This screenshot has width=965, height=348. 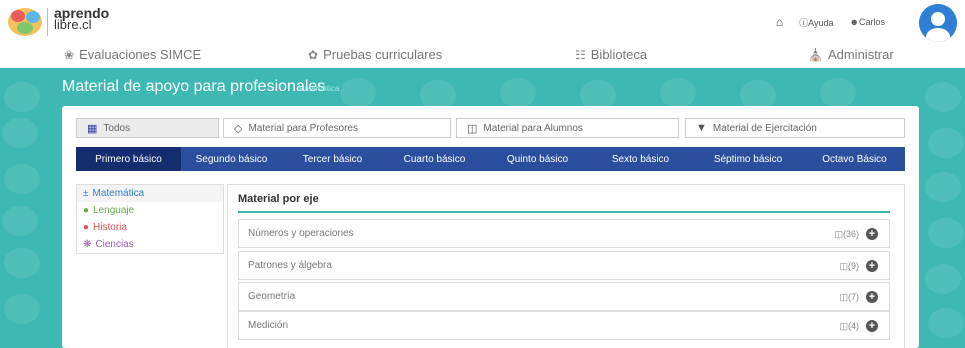 What do you see at coordinates (150, 227) in the screenshot?
I see `subject-historia: ● Historia` at bounding box center [150, 227].